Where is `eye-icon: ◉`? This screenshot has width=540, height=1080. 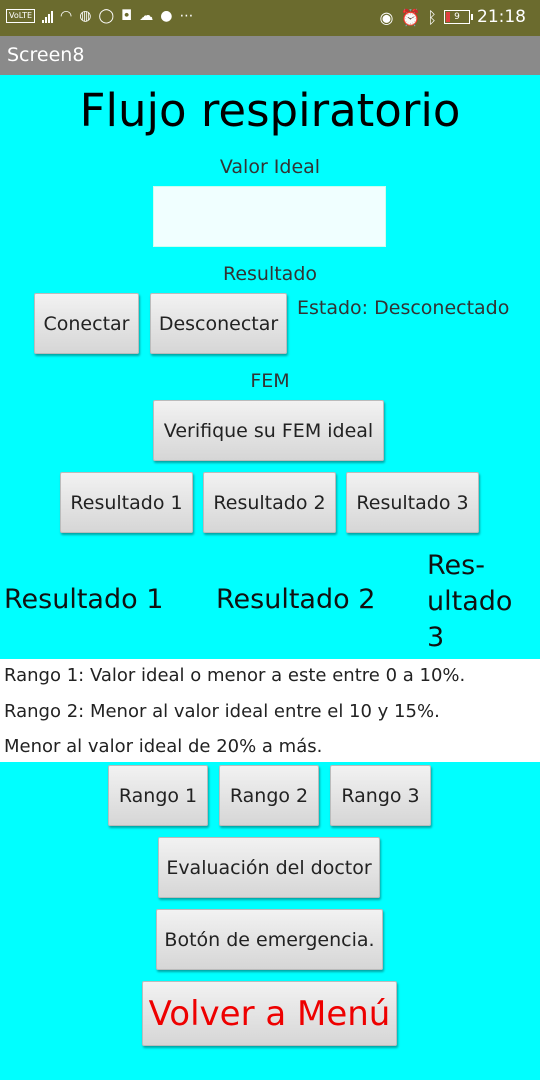 eye-icon: ◉ is located at coordinates (386, 17).